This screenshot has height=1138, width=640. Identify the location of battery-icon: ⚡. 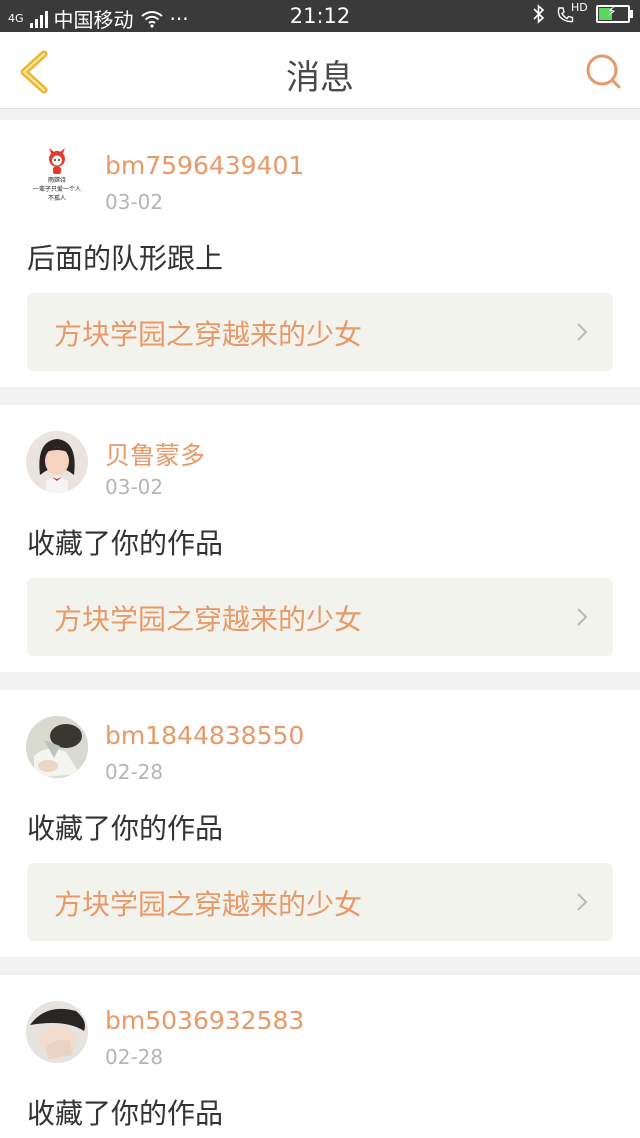
(614, 13).